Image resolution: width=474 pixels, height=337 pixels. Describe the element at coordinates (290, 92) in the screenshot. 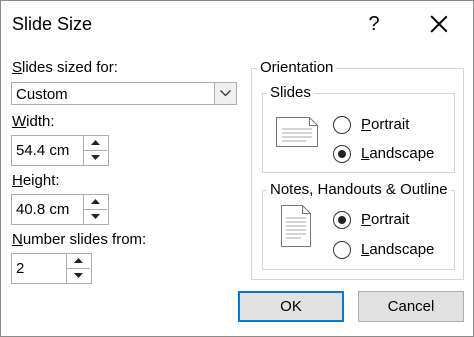

I see `slides-legend: Slides` at that location.